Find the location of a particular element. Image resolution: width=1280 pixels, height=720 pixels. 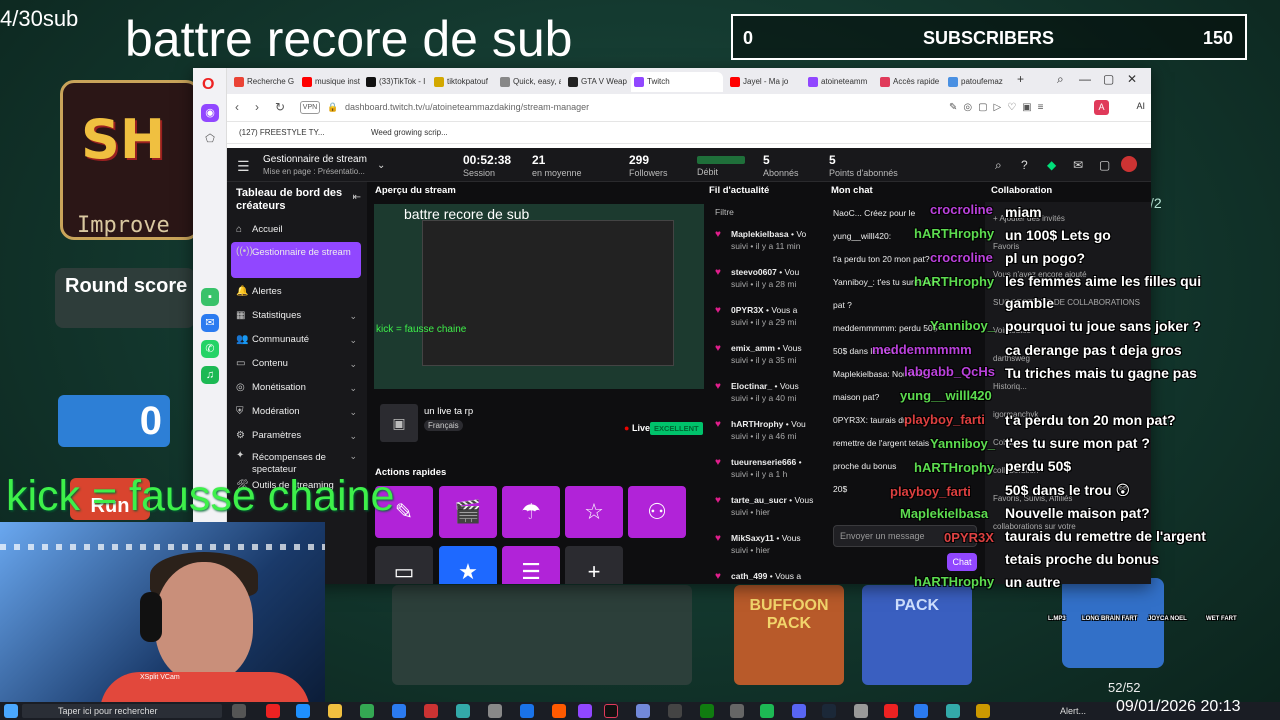

category-thumbnail: ▣ is located at coordinates (399, 423).